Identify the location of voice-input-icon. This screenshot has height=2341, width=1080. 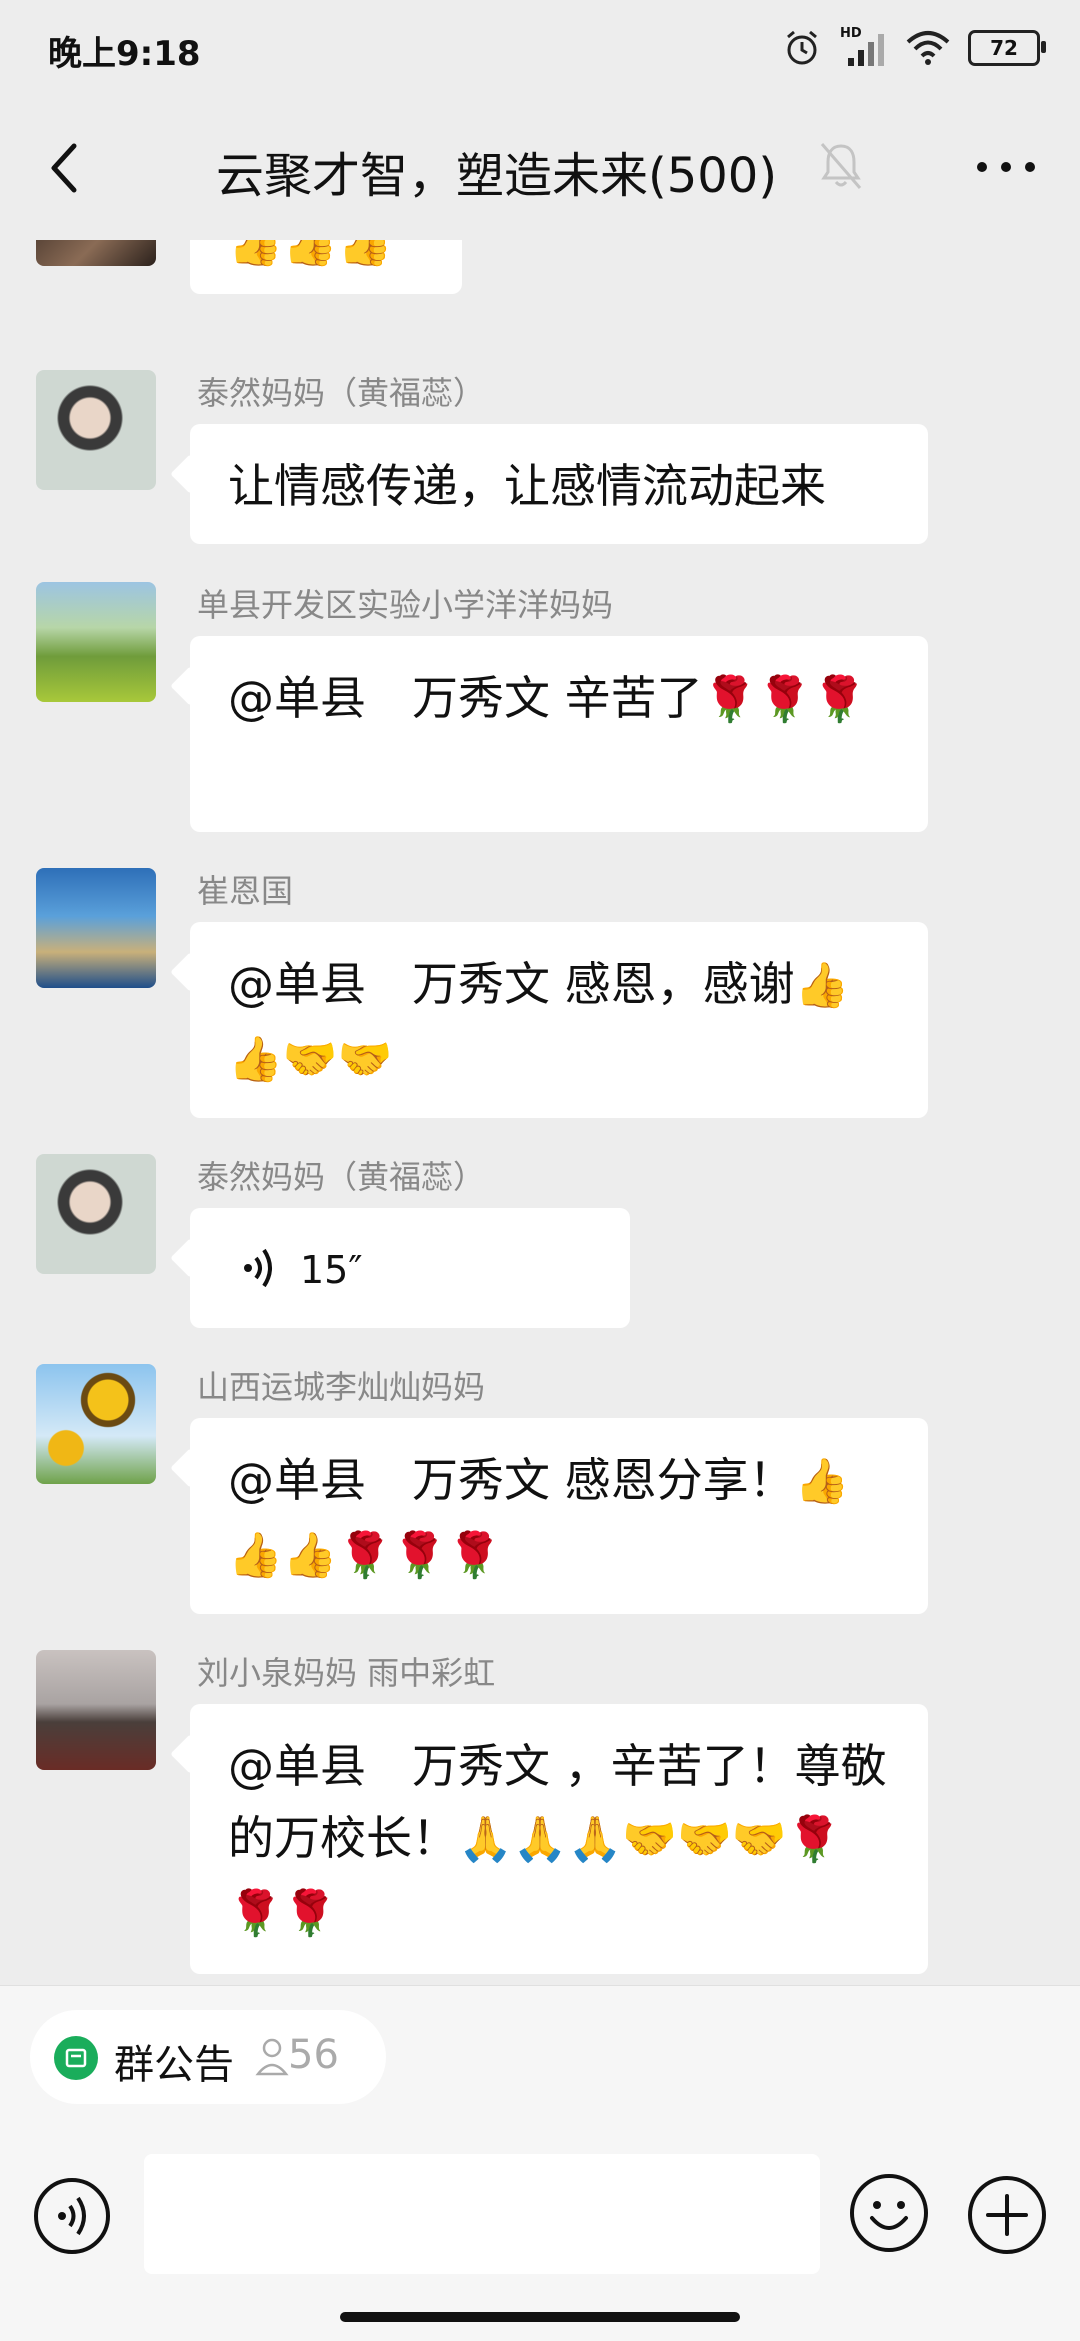
(72, 2216).